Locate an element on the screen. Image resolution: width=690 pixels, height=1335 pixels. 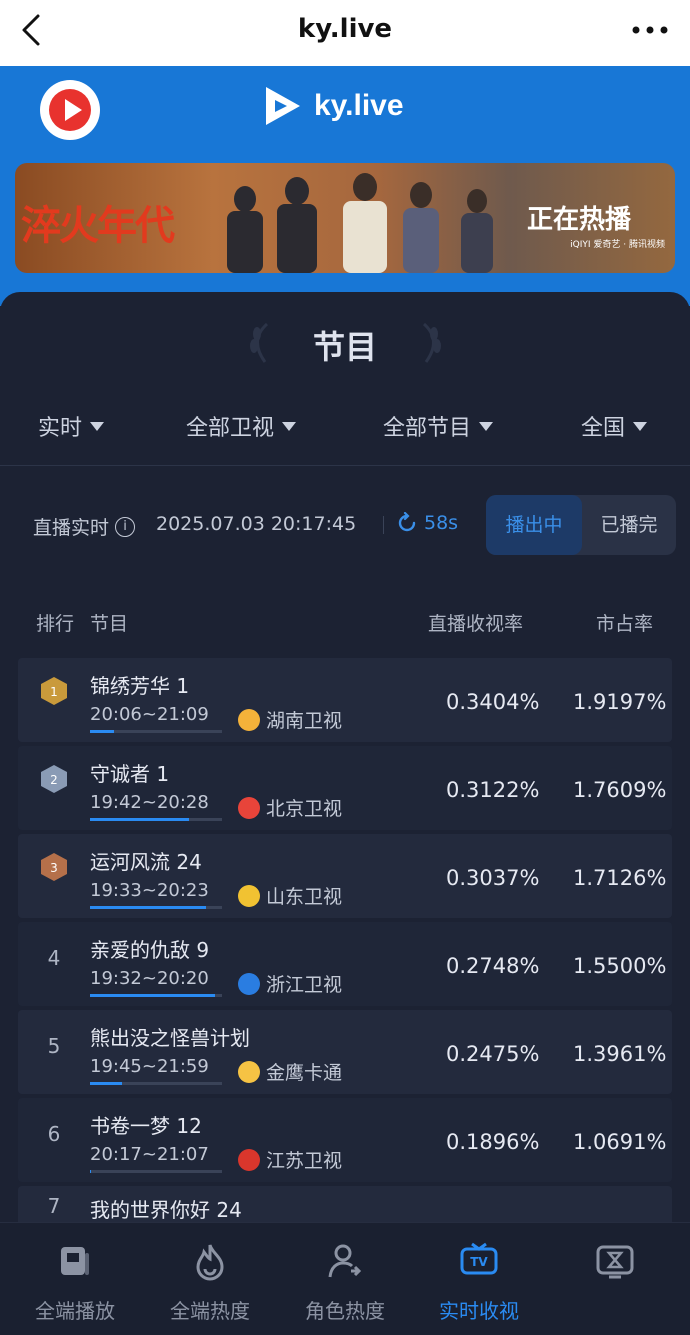
channel: 江苏卫视 is located at coordinates (290, 1159).